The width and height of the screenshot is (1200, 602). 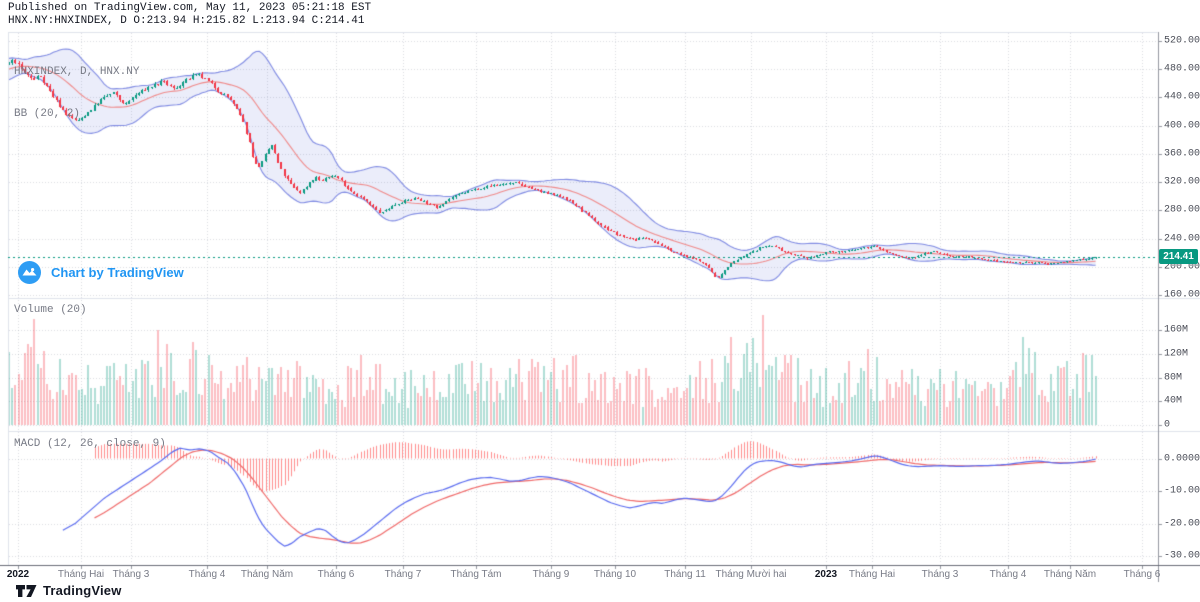 I want to click on bottom-time-scale, so click(x=583, y=573).